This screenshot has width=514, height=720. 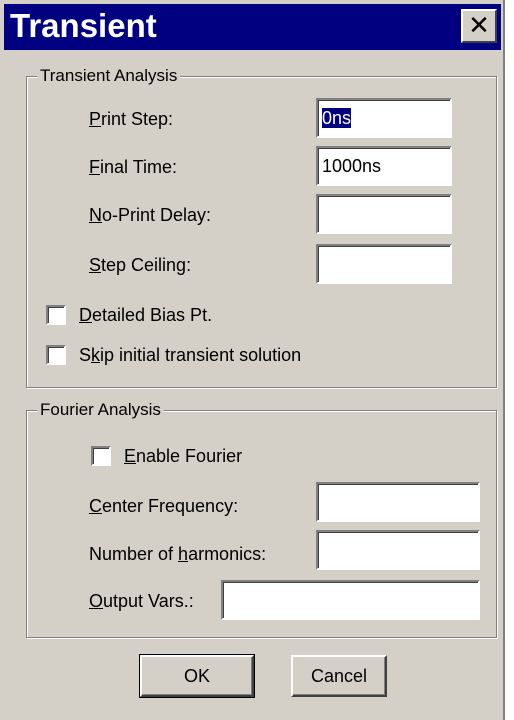 I want to click on detailed-bias-label: Detailed Bias Pt., so click(x=145, y=315).